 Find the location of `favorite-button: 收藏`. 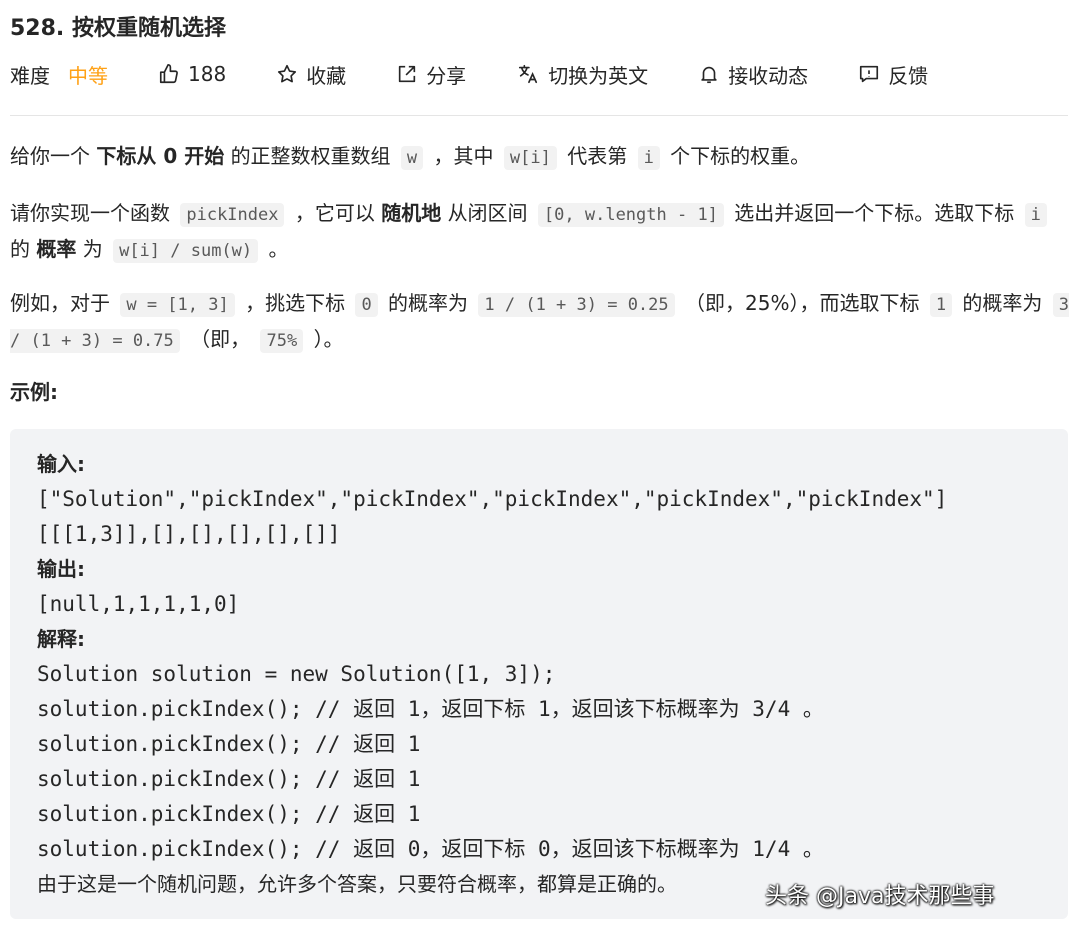

favorite-button: 收藏 is located at coordinates (311, 74).